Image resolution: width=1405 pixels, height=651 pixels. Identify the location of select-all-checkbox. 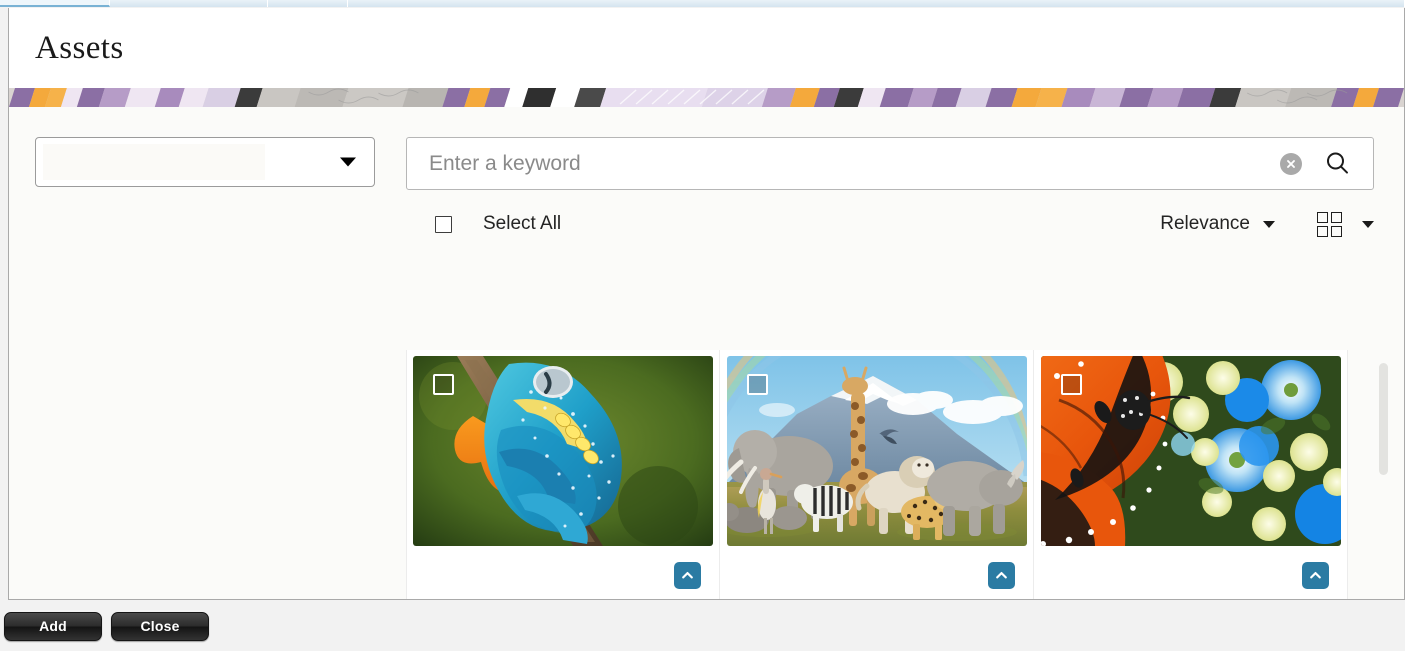
(443, 224).